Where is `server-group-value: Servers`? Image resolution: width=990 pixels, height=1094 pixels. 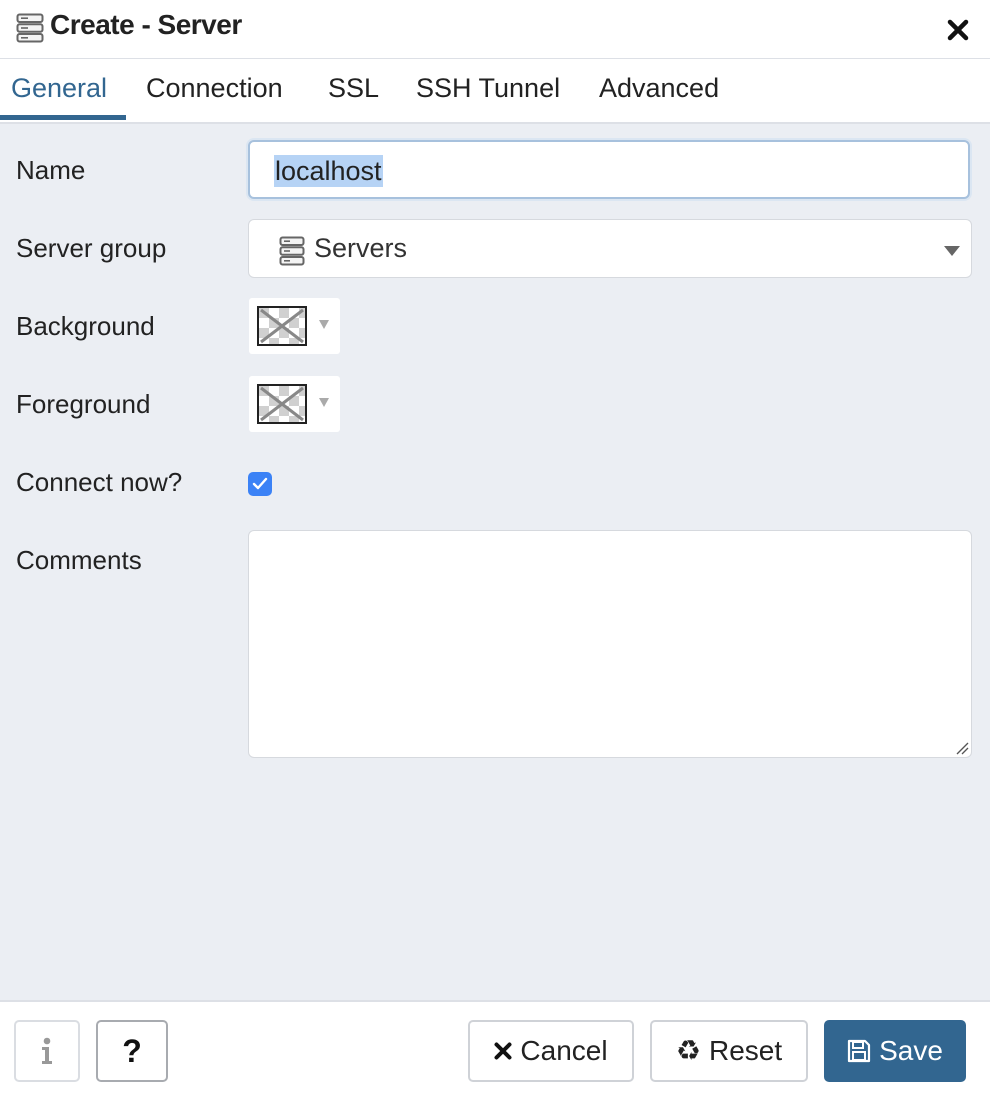 server-group-value: Servers is located at coordinates (361, 248).